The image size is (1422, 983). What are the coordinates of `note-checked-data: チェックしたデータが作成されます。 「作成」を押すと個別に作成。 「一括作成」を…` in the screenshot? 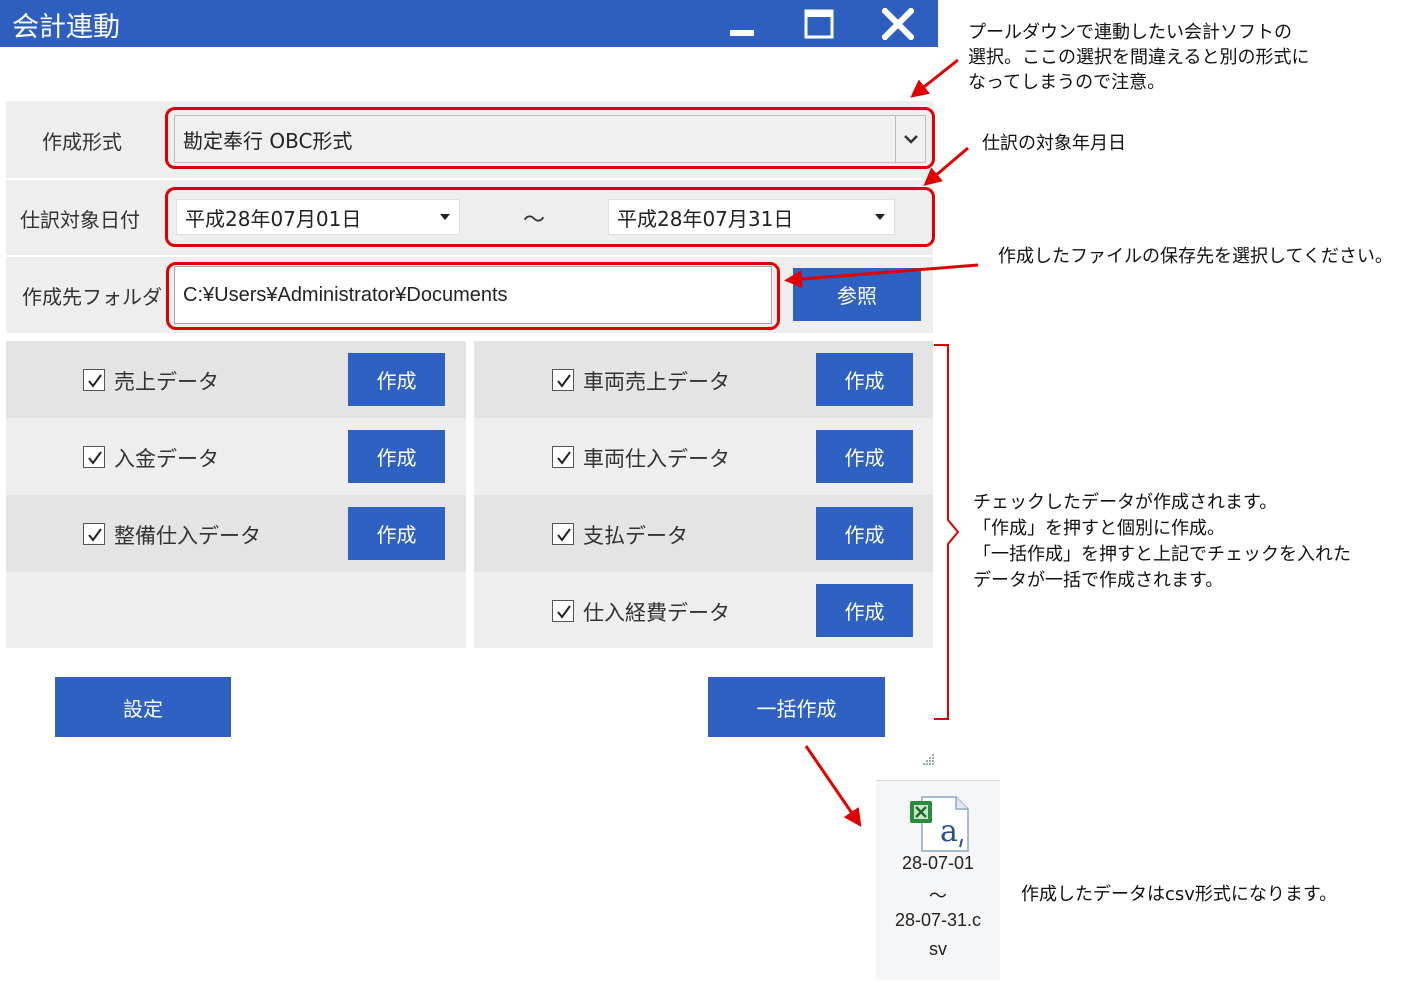 It's located at (1162, 542).